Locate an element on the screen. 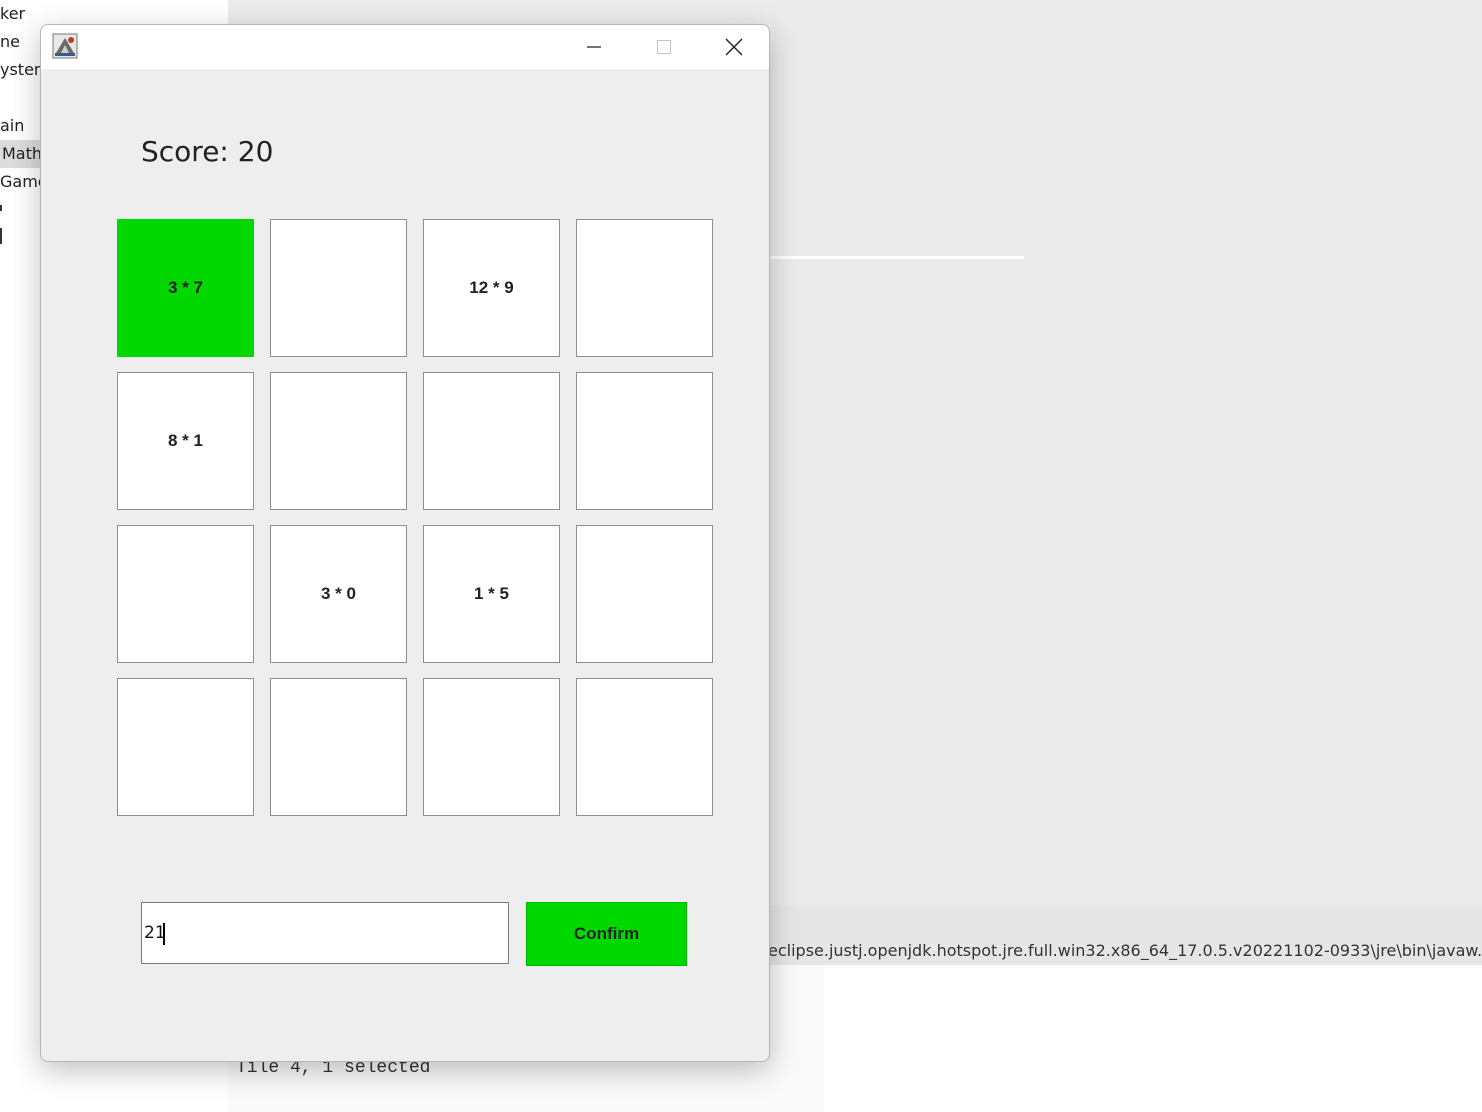 The image size is (1482, 1112). tree-item: ne is located at coordinates (10, 41).